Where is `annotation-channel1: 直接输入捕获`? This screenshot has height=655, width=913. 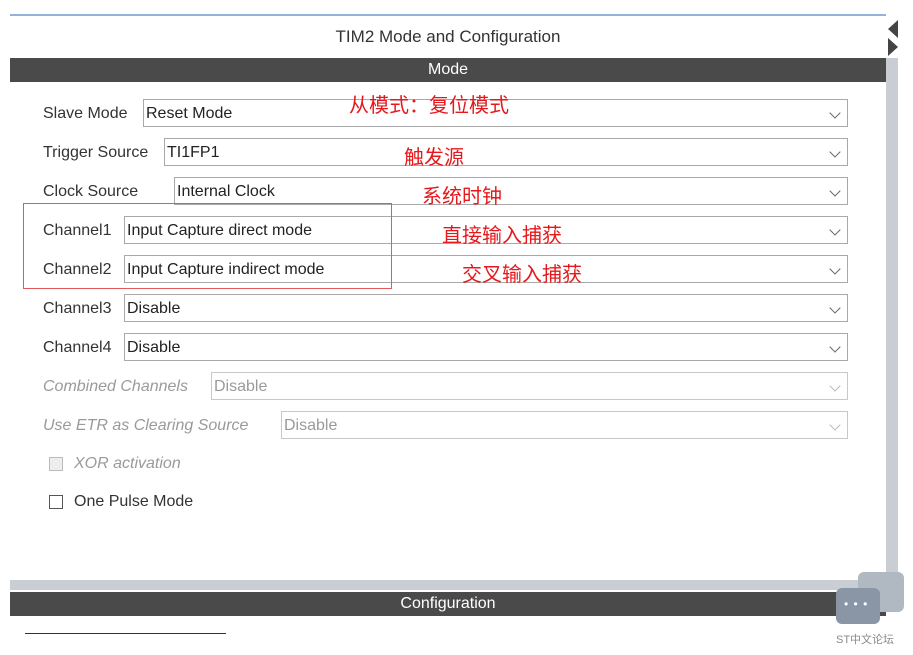
annotation-channel1: 直接输入捕获 is located at coordinates (502, 235).